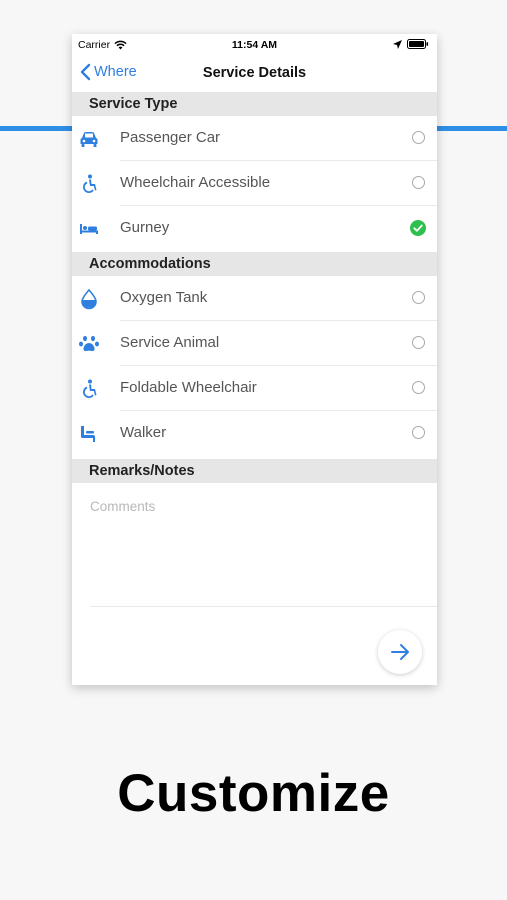 Image resolution: width=507 pixels, height=900 pixels. I want to click on car-icon, so click(89, 139).